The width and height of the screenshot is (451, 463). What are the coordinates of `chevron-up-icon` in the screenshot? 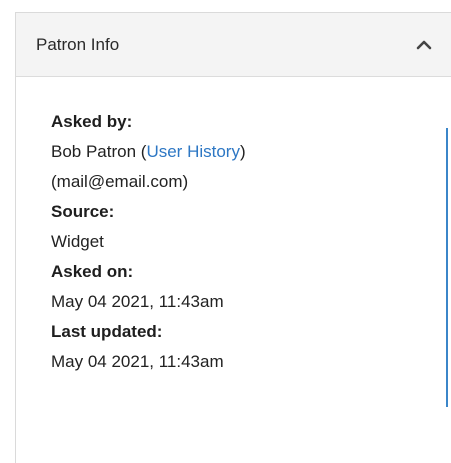 It's located at (424, 45).